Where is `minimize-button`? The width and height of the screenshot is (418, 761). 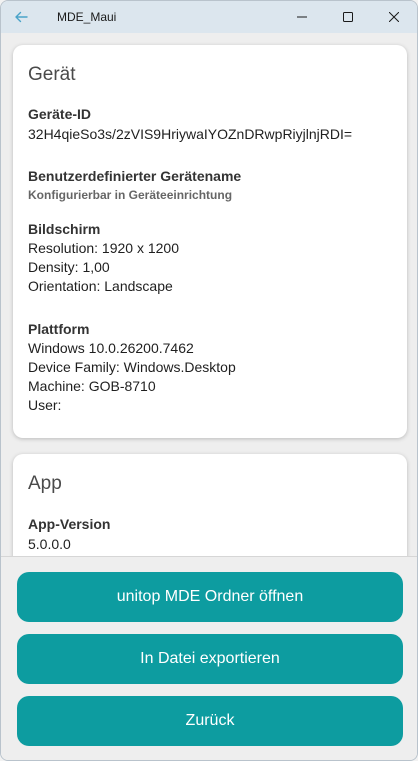
minimize-button is located at coordinates (302, 17).